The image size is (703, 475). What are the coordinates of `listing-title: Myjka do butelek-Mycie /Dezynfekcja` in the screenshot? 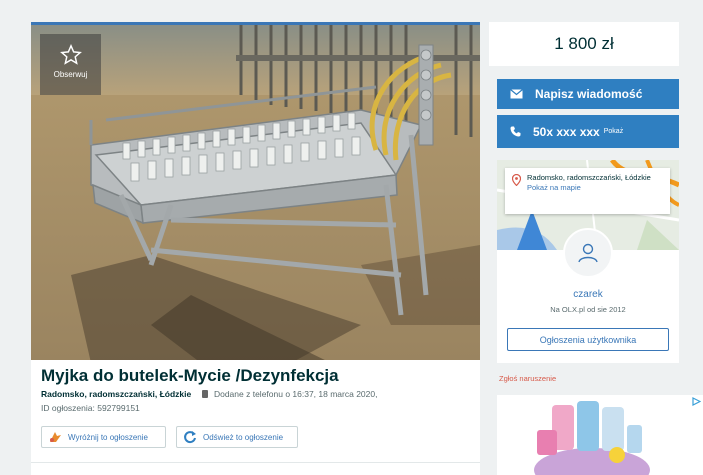 It's located at (190, 375).